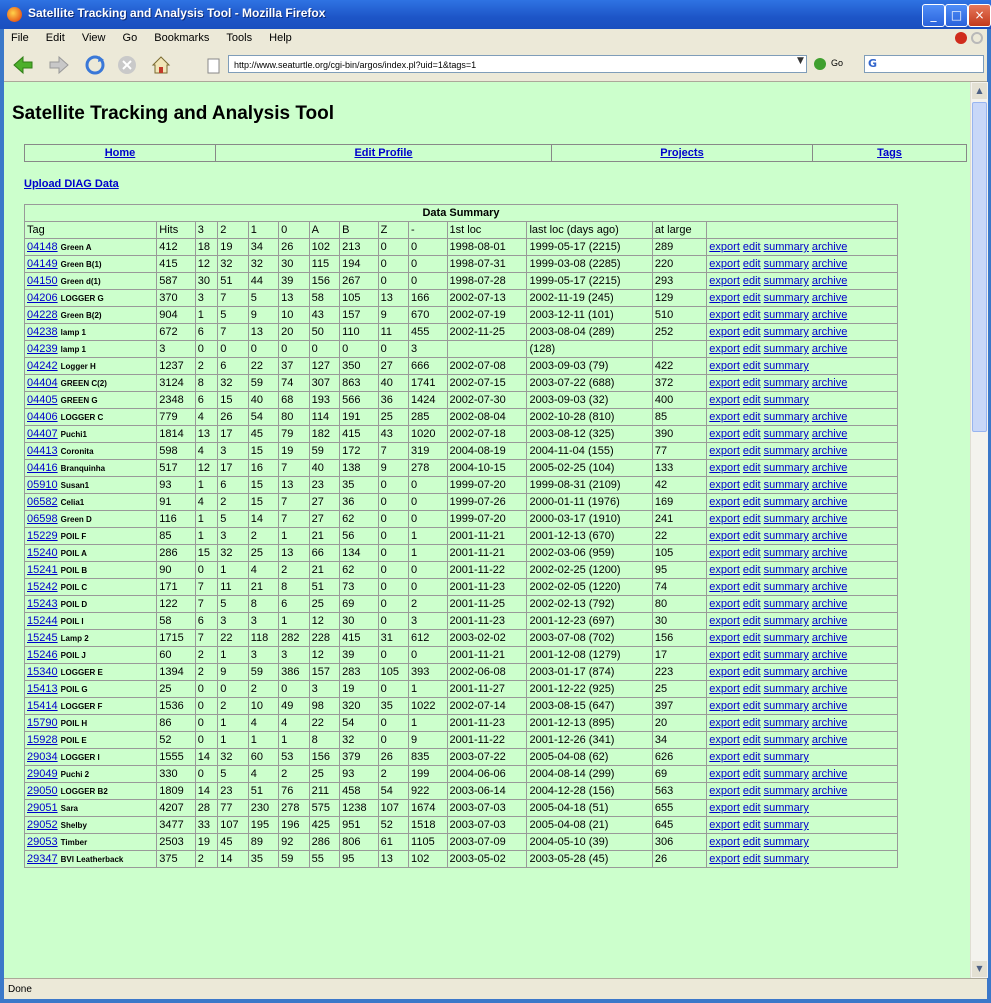 The image size is (991, 1003). Describe the element at coordinates (95, 65) in the screenshot. I see `reload-icon` at that location.